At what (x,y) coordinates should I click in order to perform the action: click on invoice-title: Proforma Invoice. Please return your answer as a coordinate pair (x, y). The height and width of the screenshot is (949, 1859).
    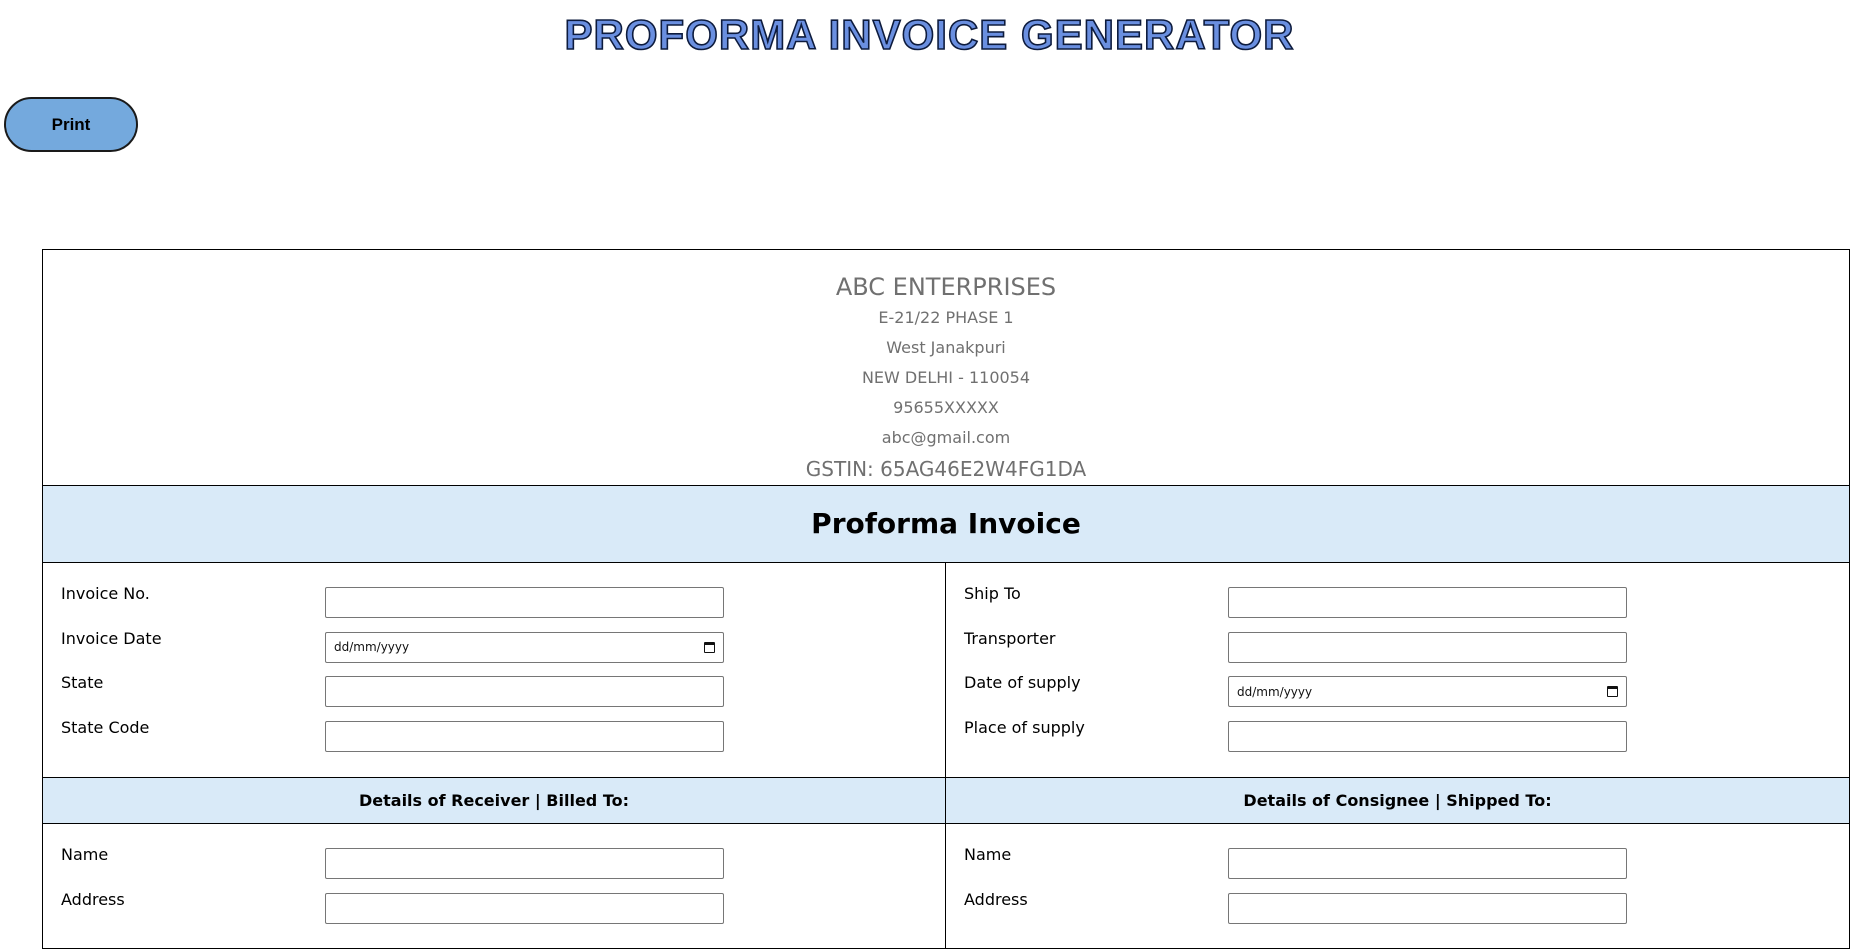
    Looking at the image, I should click on (946, 524).